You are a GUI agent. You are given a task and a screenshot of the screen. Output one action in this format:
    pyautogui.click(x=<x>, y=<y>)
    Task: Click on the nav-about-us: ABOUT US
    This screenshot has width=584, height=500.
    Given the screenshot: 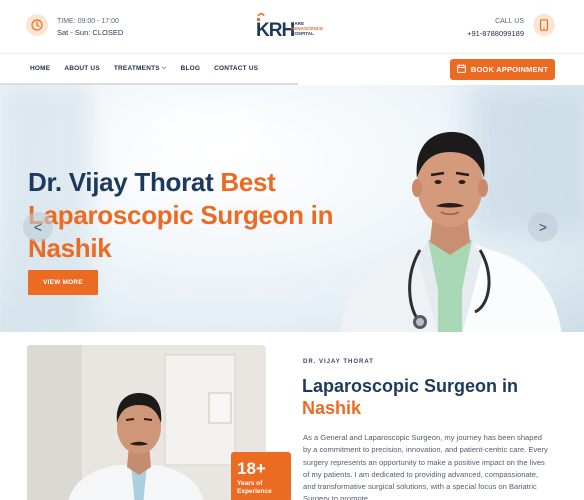 What is the action you would take?
    pyautogui.click(x=82, y=68)
    